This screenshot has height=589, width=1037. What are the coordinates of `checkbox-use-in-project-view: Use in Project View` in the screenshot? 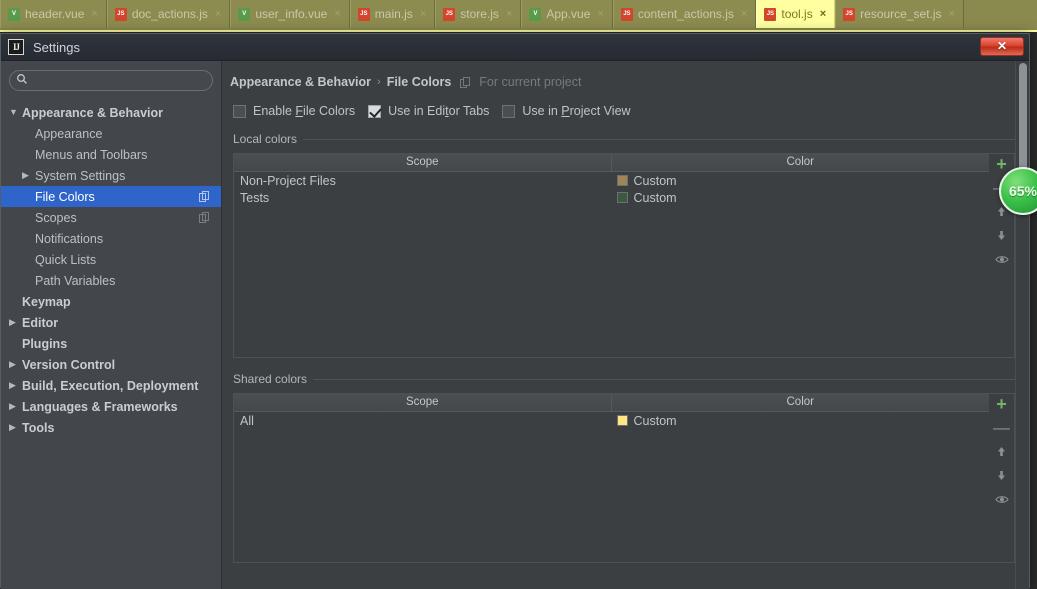 It's located at (566, 111).